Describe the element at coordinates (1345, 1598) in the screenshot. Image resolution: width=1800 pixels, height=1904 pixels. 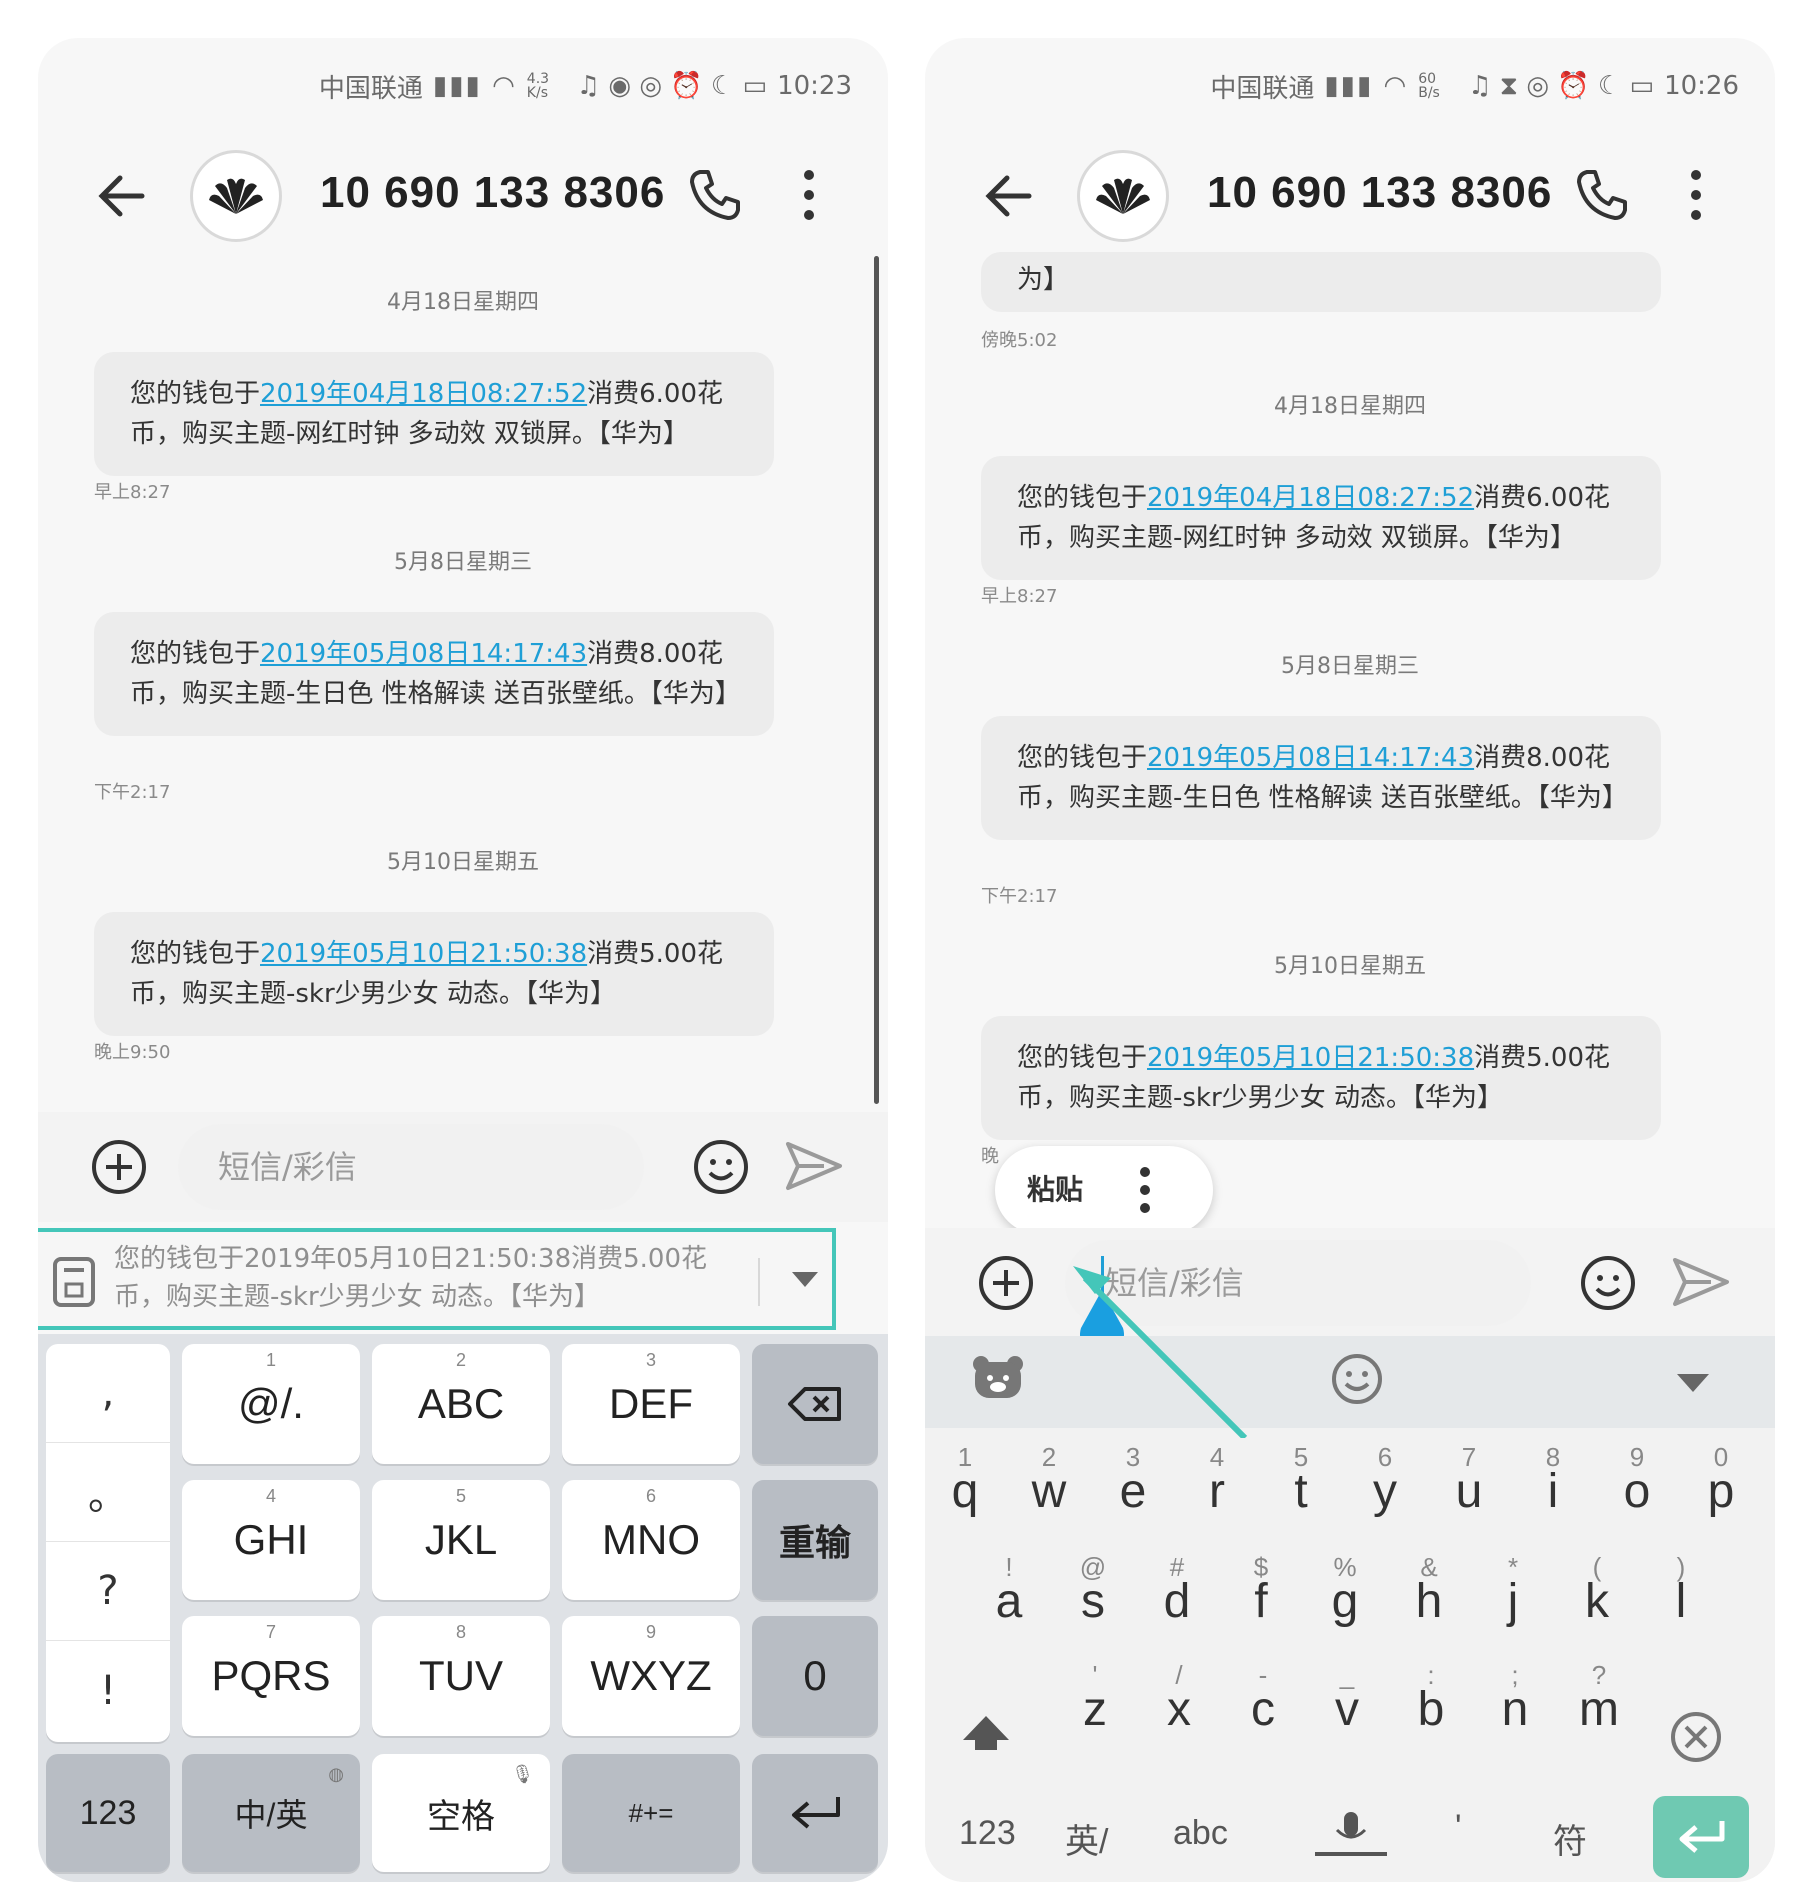
I see `key-g: % g` at that location.